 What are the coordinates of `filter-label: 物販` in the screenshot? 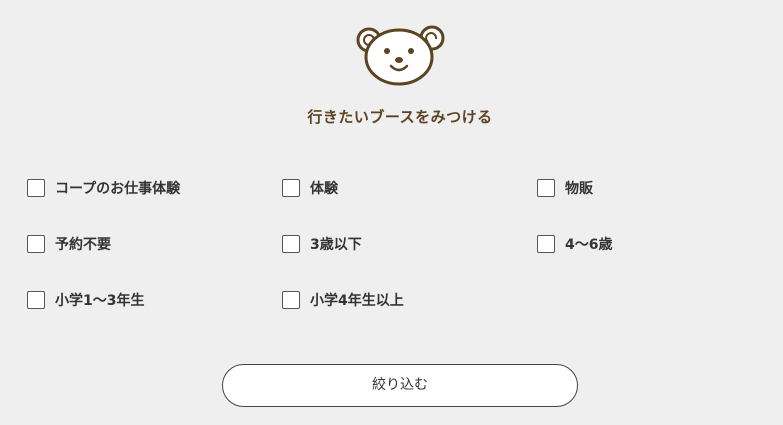 It's located at (579, 189).